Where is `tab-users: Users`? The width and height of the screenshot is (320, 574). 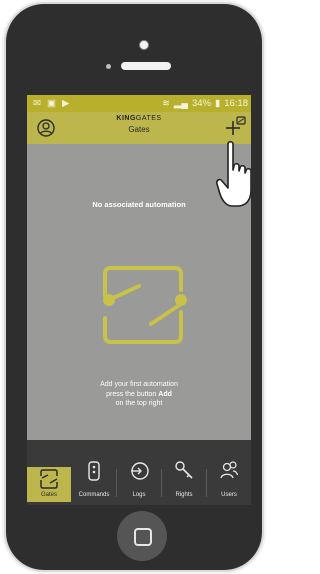
tab-users: Users is located at coordinates (229, 471).